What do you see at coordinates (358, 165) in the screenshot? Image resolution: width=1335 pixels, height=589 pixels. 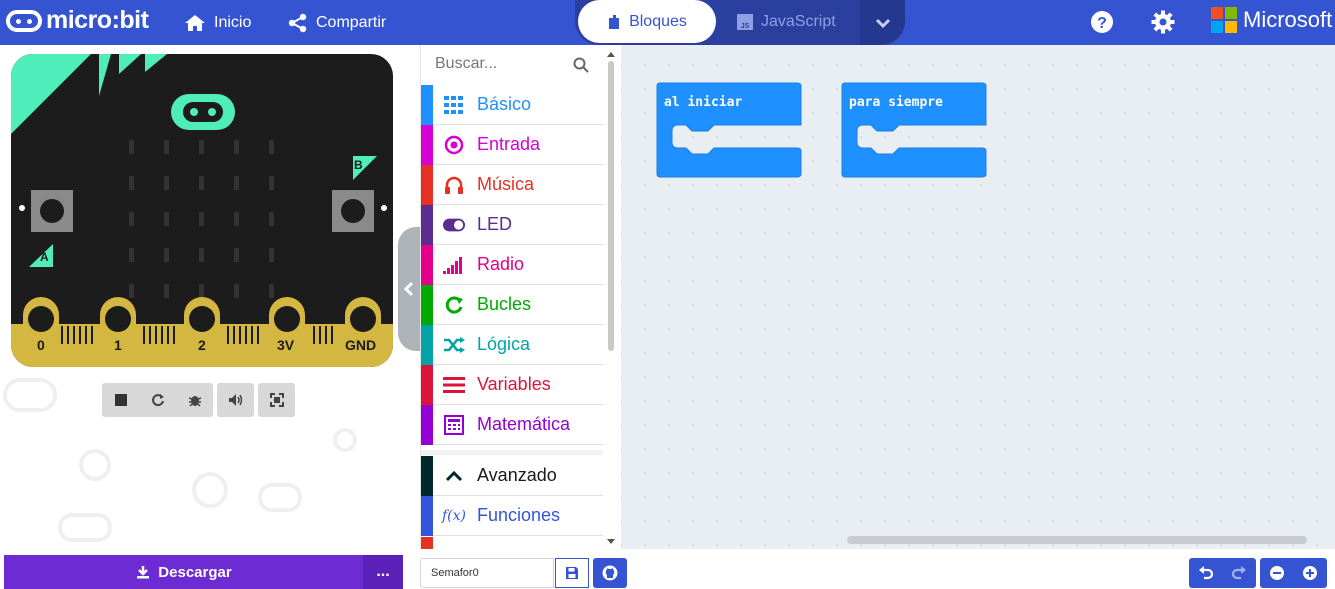 I see `button-b-label: B` at bounding box center [358, 165].